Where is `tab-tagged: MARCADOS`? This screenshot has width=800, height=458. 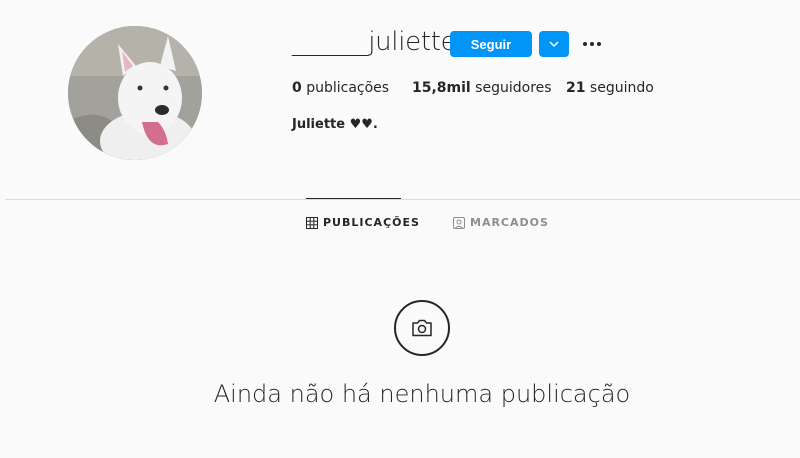
tab-tagged: MARCADOS is located at coordinates (501, 222).